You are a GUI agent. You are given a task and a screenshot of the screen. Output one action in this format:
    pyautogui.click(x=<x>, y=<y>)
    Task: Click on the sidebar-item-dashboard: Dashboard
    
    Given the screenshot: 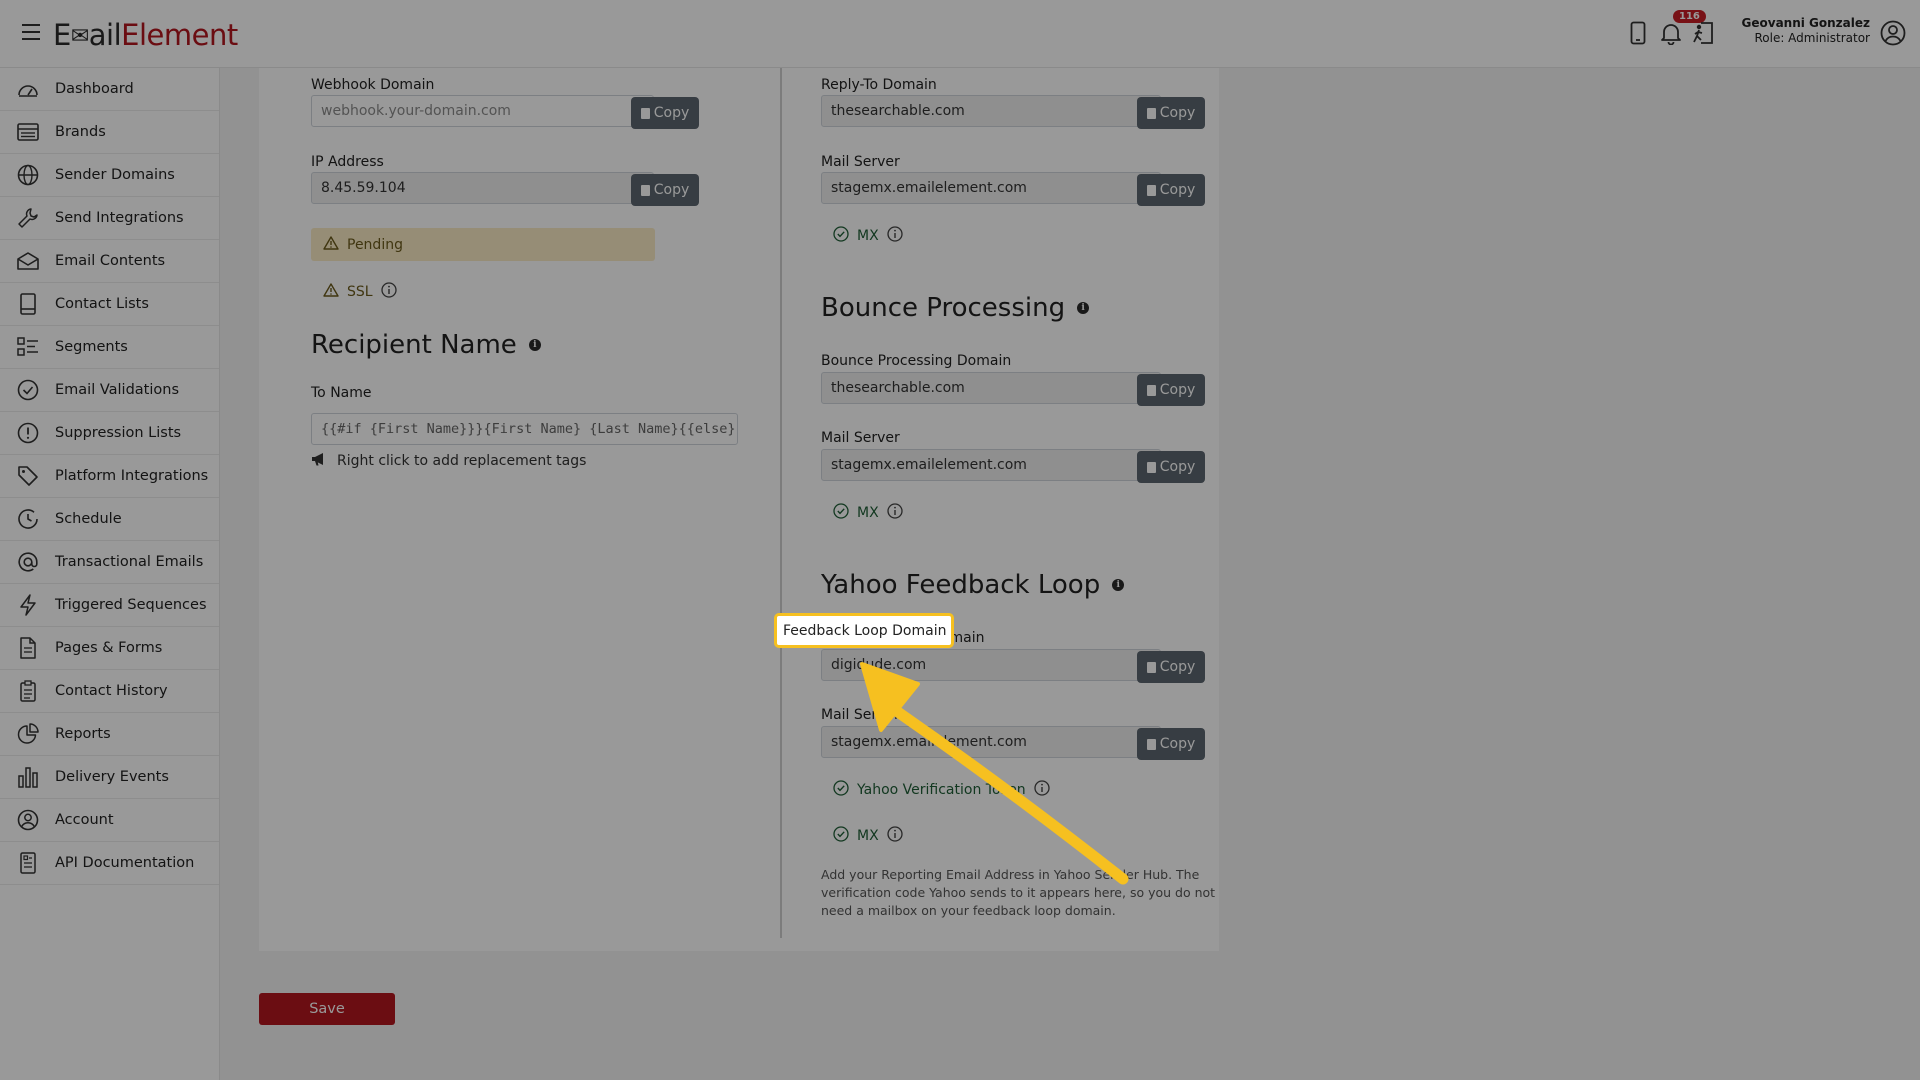 What is the action you would take?
    pyautogui.click(x=109, y=89)
    